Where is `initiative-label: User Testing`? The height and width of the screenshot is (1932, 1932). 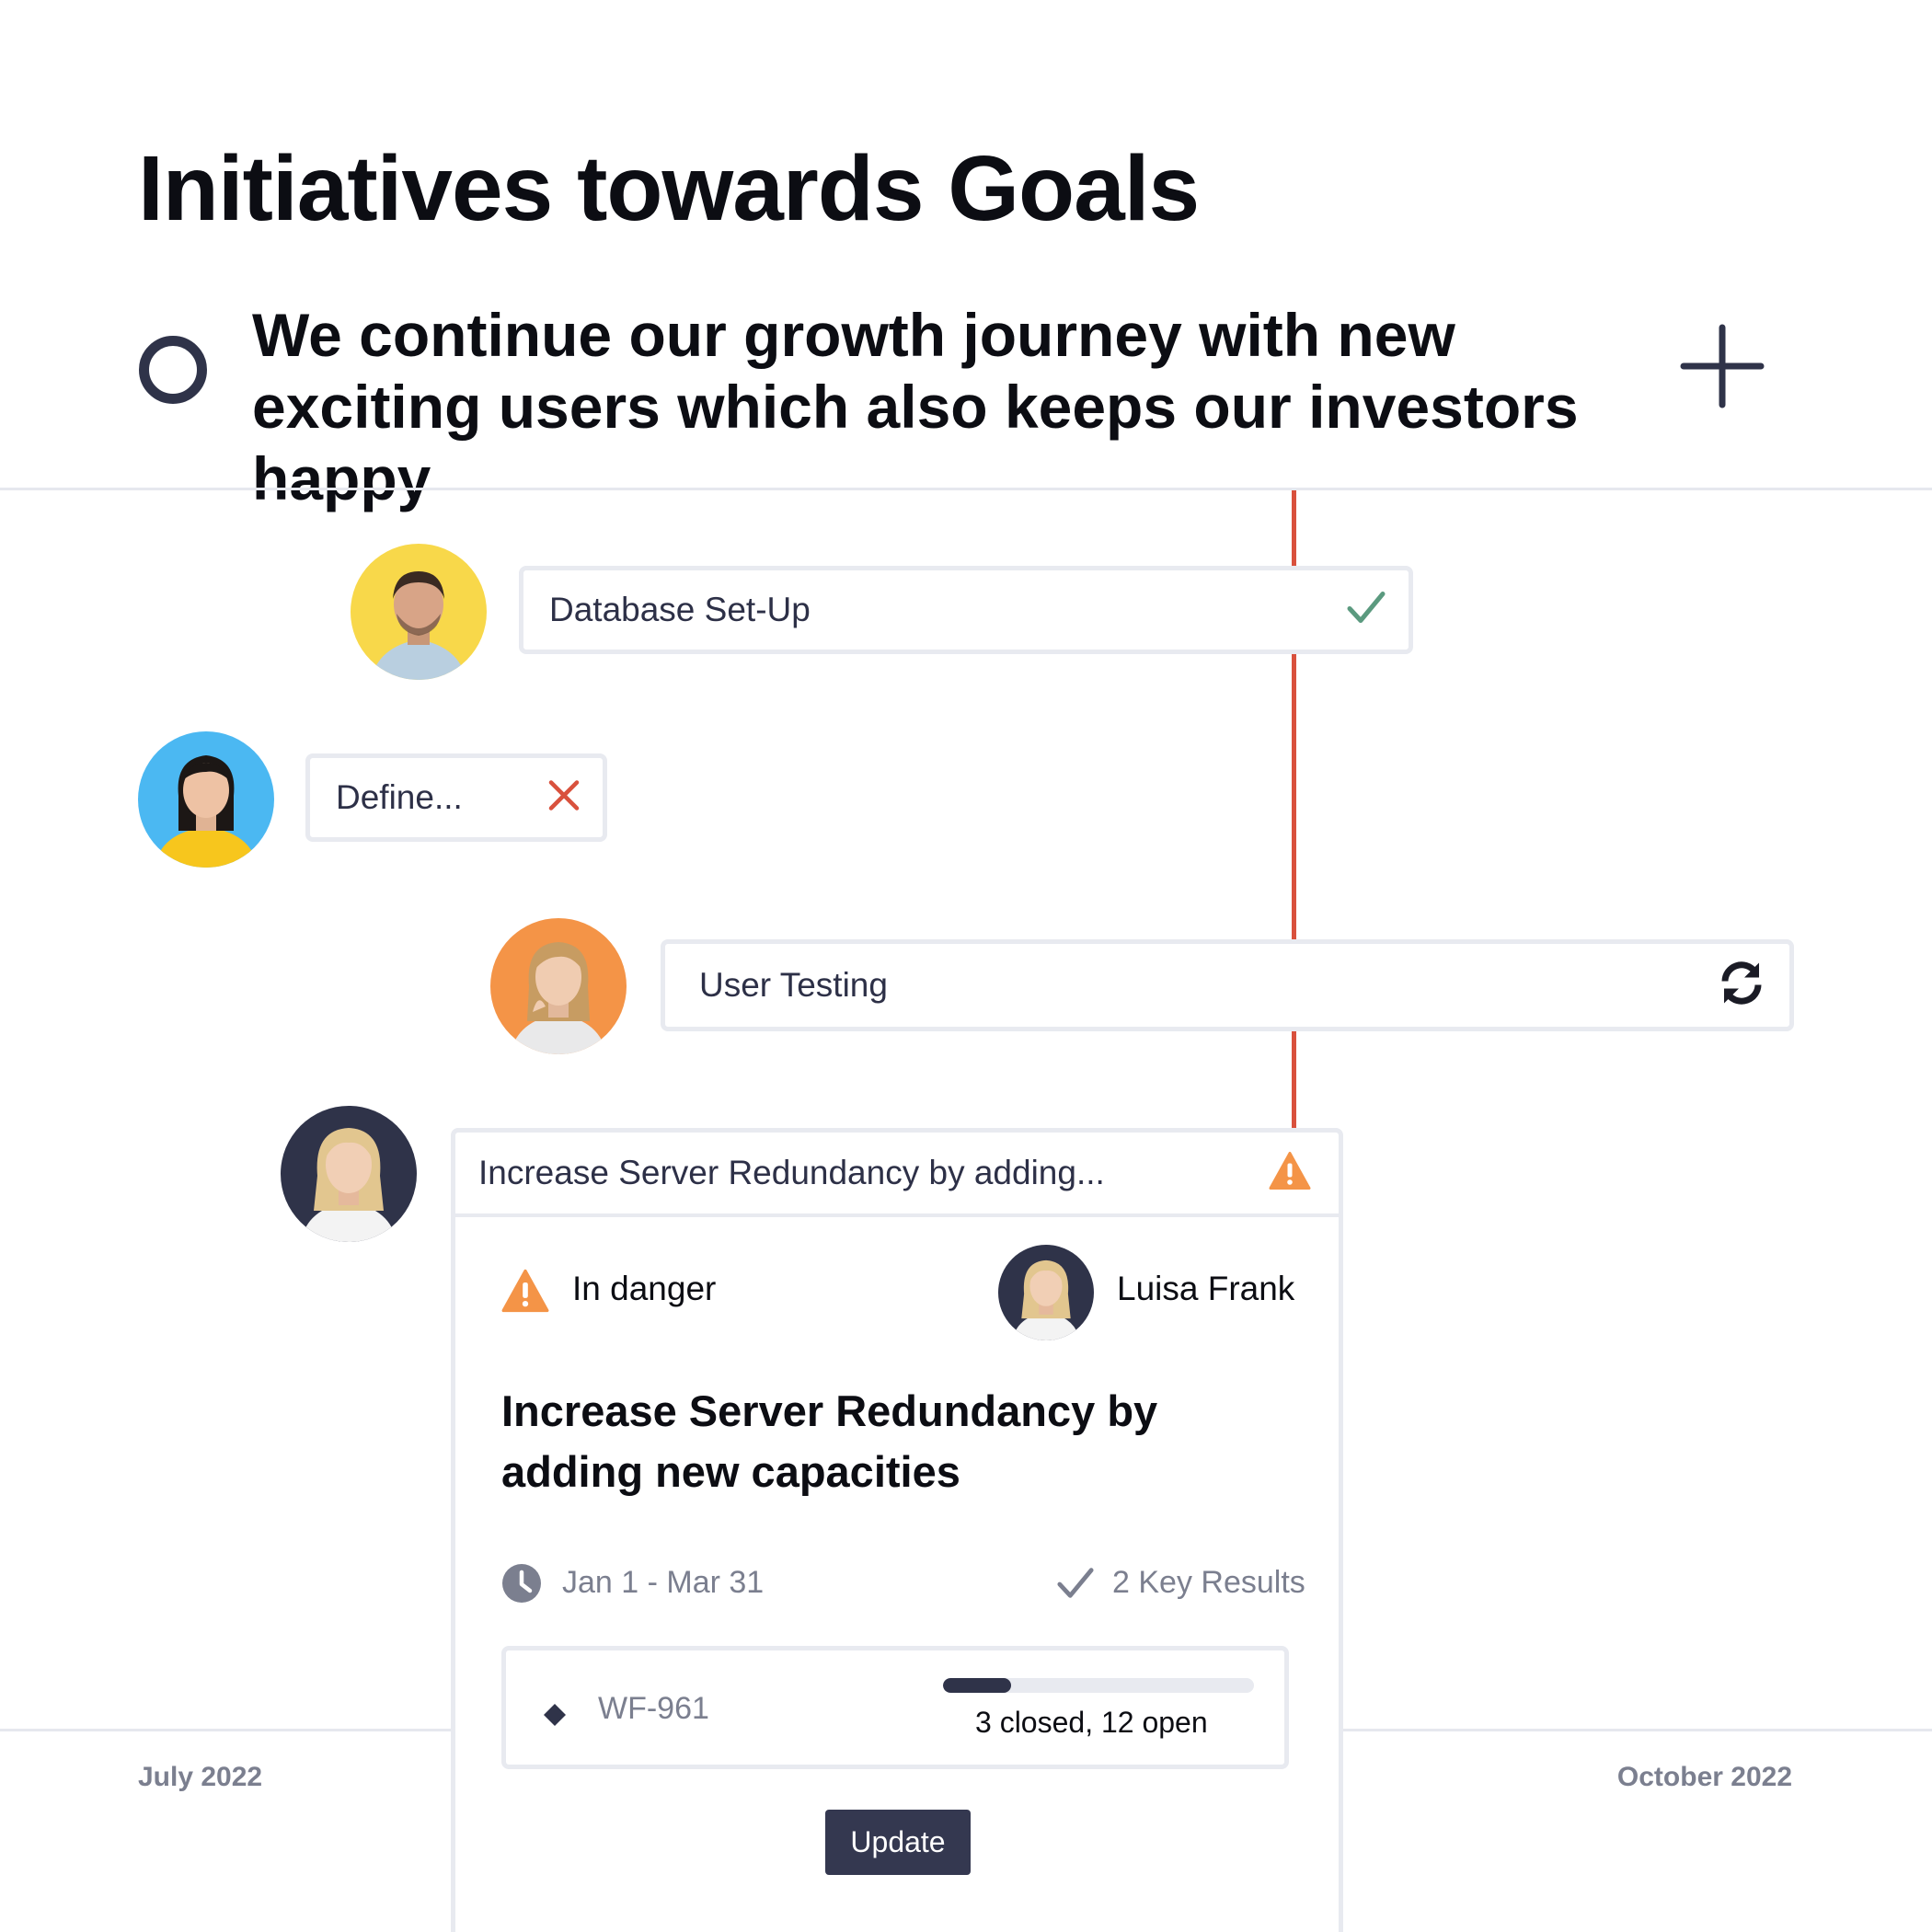
initiative-label: User Testing is located at coordinates (793, 985).